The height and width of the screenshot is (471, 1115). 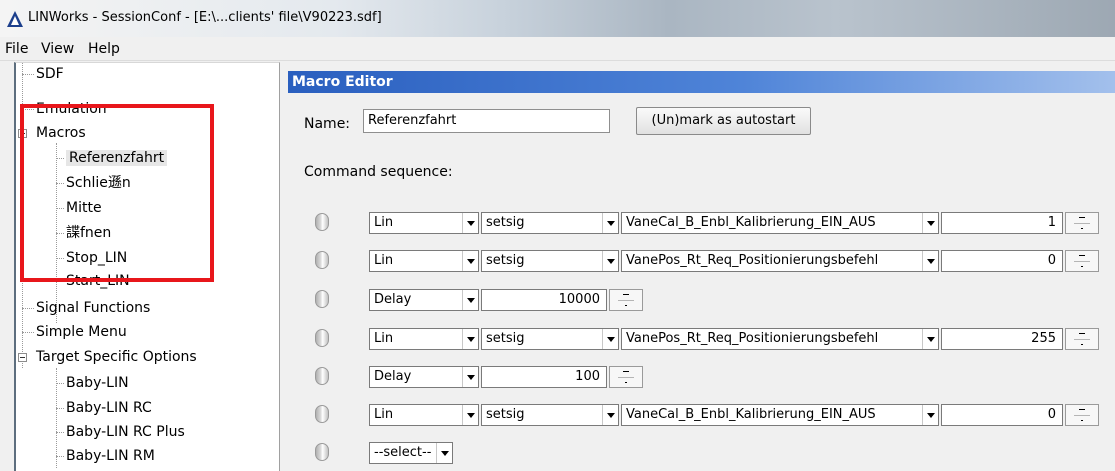 I want to click on tree-item-baby-lin-rm: Baby-LIN RM, so click(x=105, y=456).